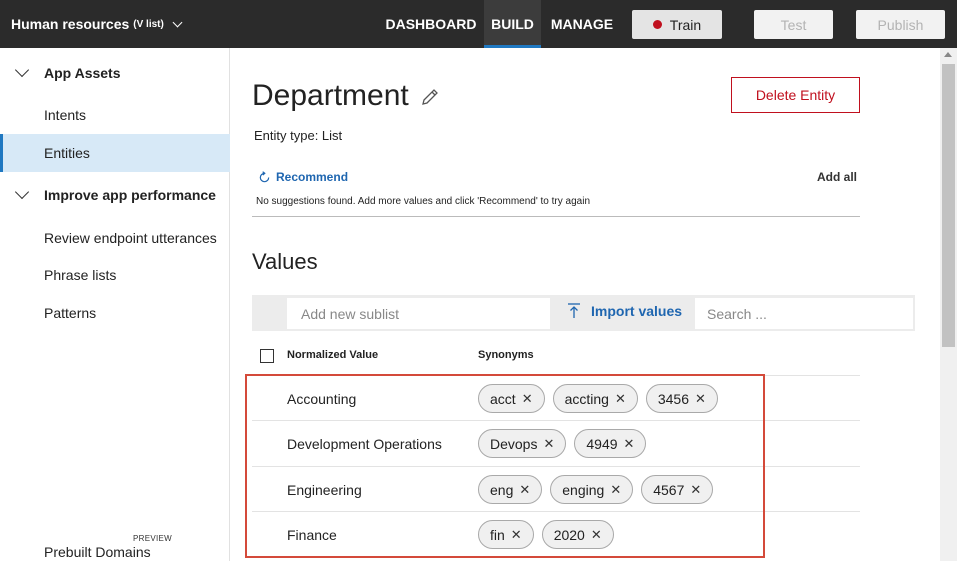 Image resolution: width=957 pixels, height=561 pixels. I want to click on divider, so click(556, 216).